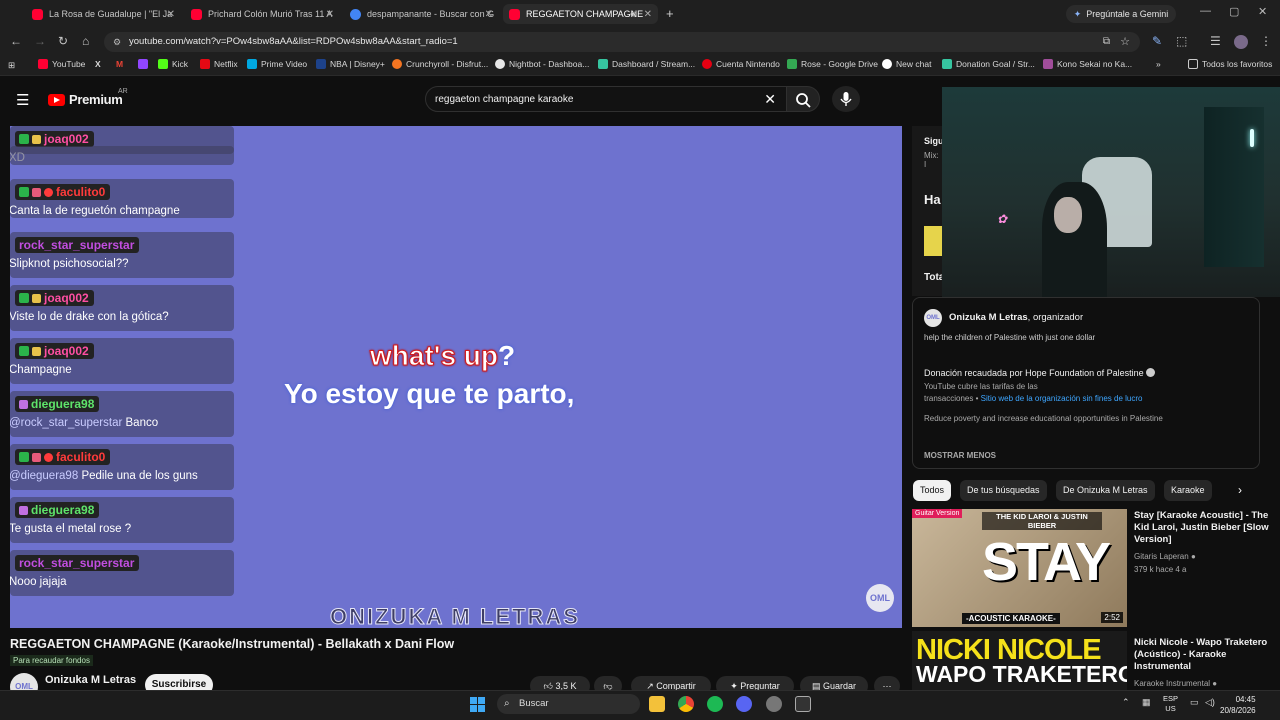  Describe the element at coordinates (507, 703) in the screenshot. I see `search-icon: ⌕` at that location.